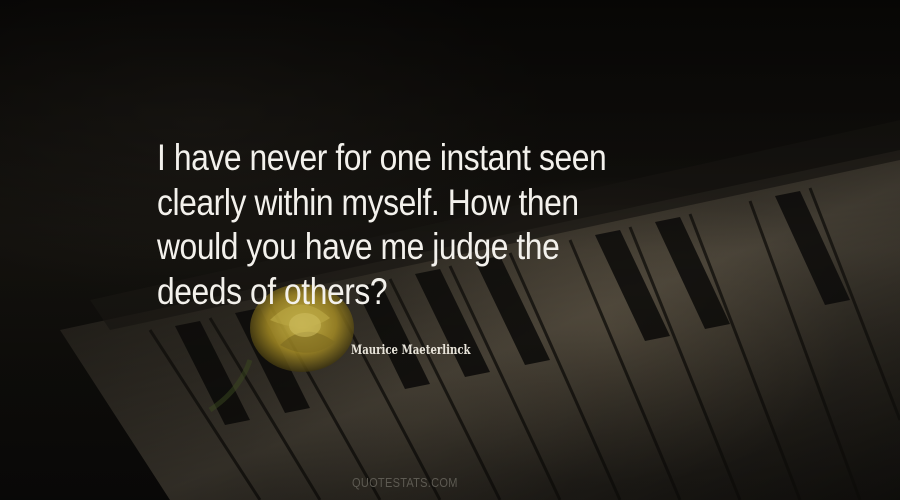 Image resolution: width=900 pixels, height=500 pixels. I want to click on quote-line: clearly within myself. How then, so click(368, 202).